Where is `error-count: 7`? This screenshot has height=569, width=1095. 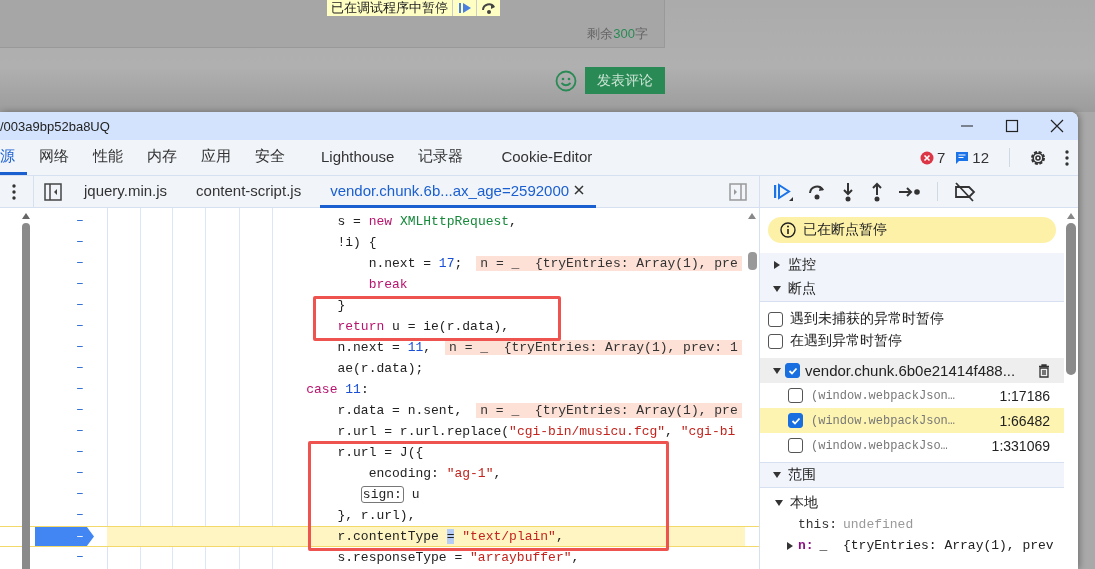 error-count: 7 is located at coordinates (932, 157).